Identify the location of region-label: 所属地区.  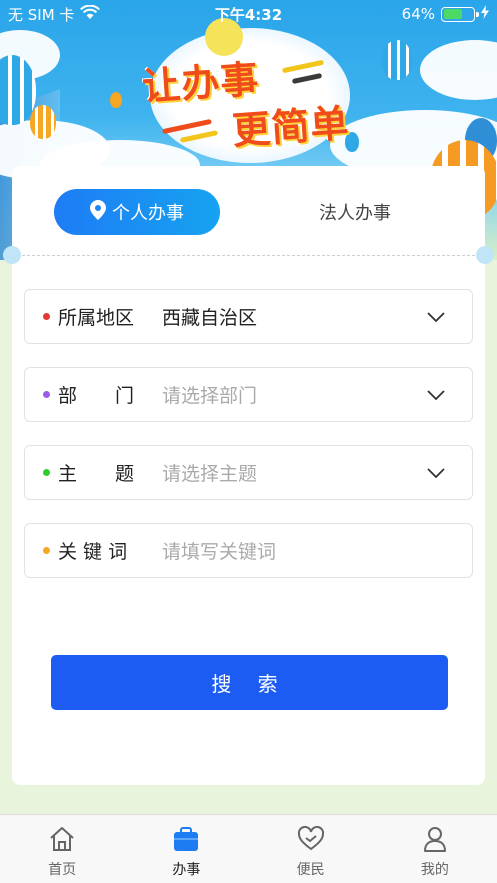
(96, 318).